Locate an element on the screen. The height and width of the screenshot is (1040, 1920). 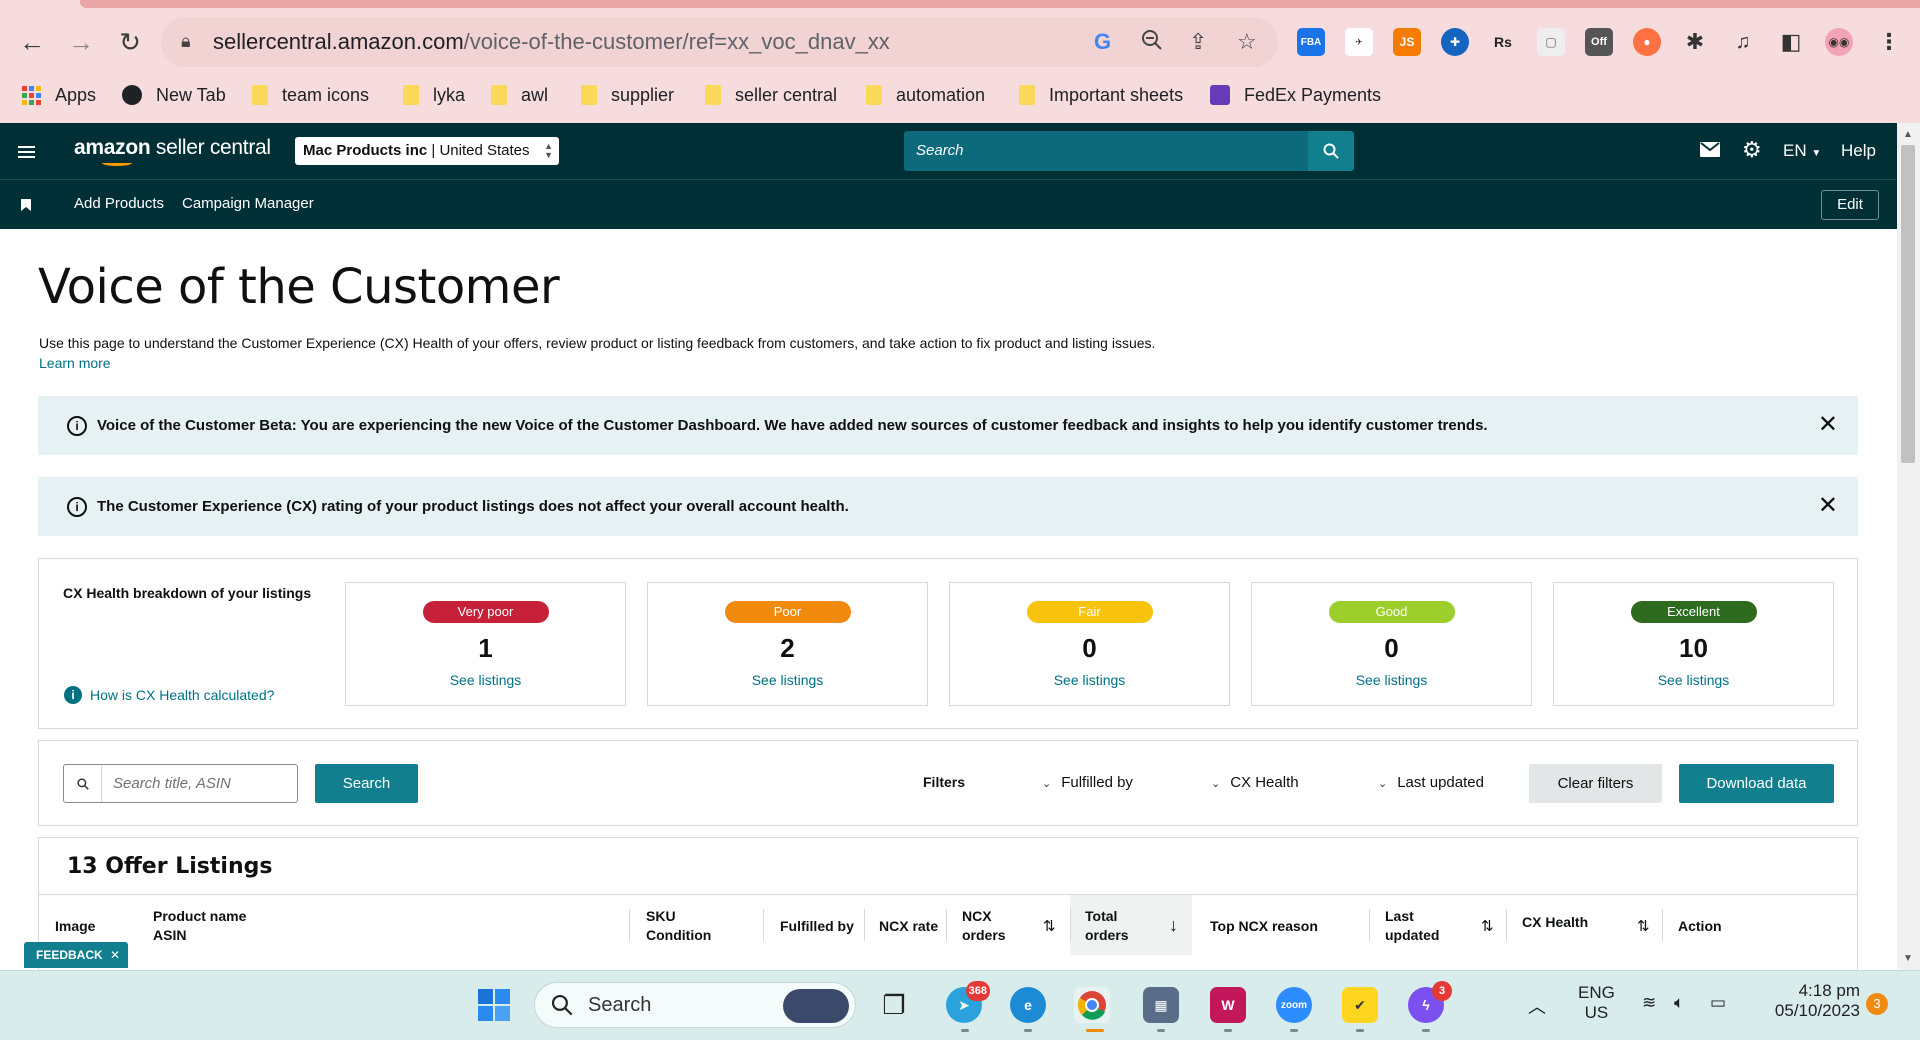
rs-extension-icon: Rs is located at coordinates (1503, 42).